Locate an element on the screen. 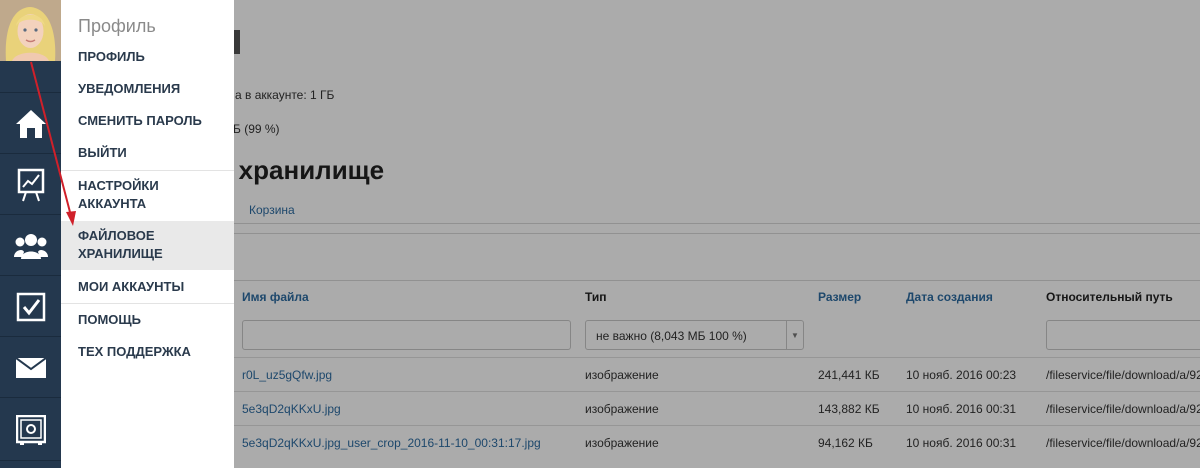 The image size is (1200, 468). mail-icon is located at coordinates (30, 367).